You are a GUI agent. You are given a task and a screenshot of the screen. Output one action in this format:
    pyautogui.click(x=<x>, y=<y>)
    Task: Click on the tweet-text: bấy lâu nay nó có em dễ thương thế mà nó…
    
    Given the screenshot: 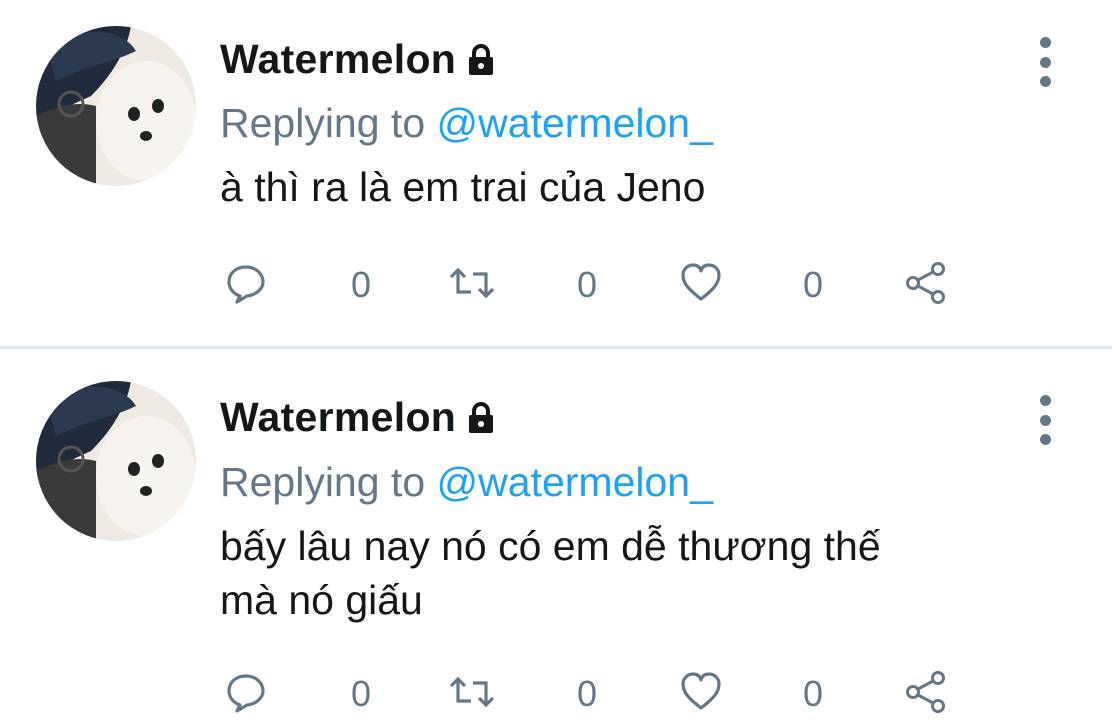 What is the action you would take?
    pyautogui.click(x=620, y=573)
    